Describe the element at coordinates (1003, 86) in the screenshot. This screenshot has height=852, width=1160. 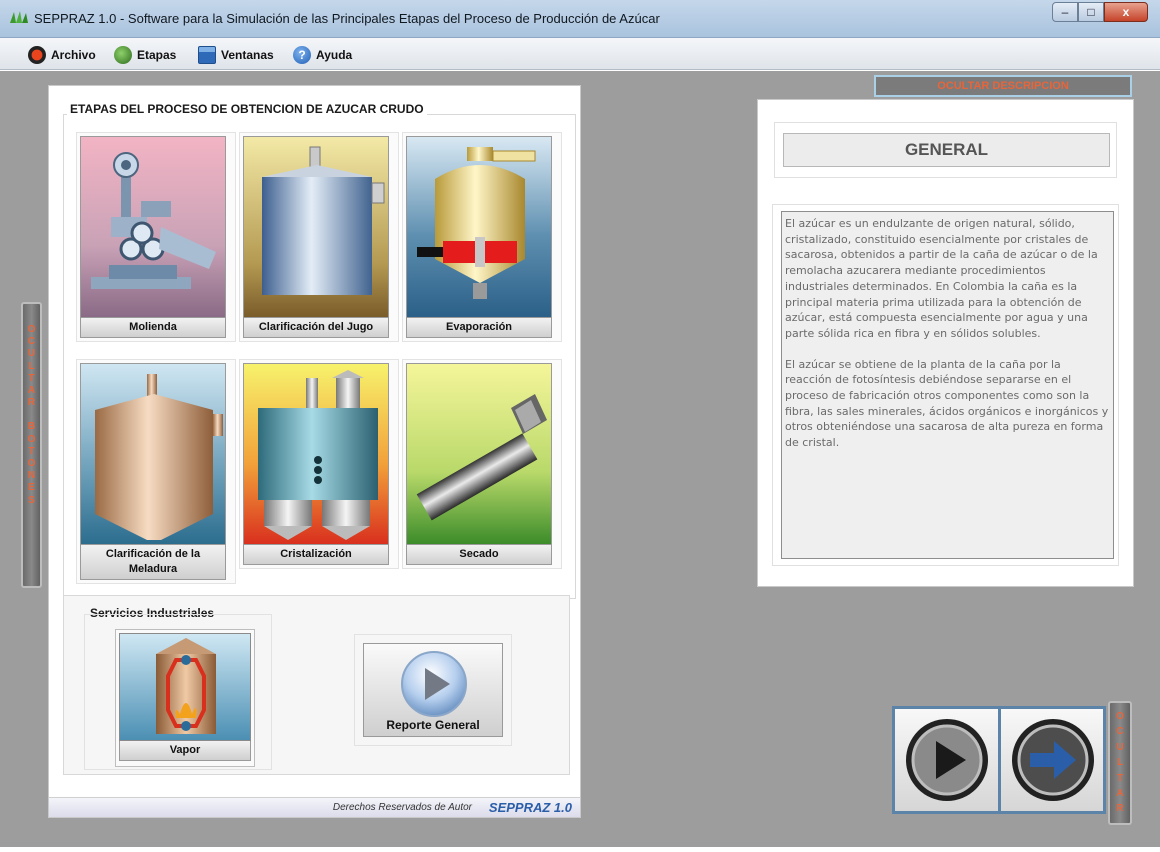
I see `hide-description-button: OCULTAR DESCRIPCION` at that location.